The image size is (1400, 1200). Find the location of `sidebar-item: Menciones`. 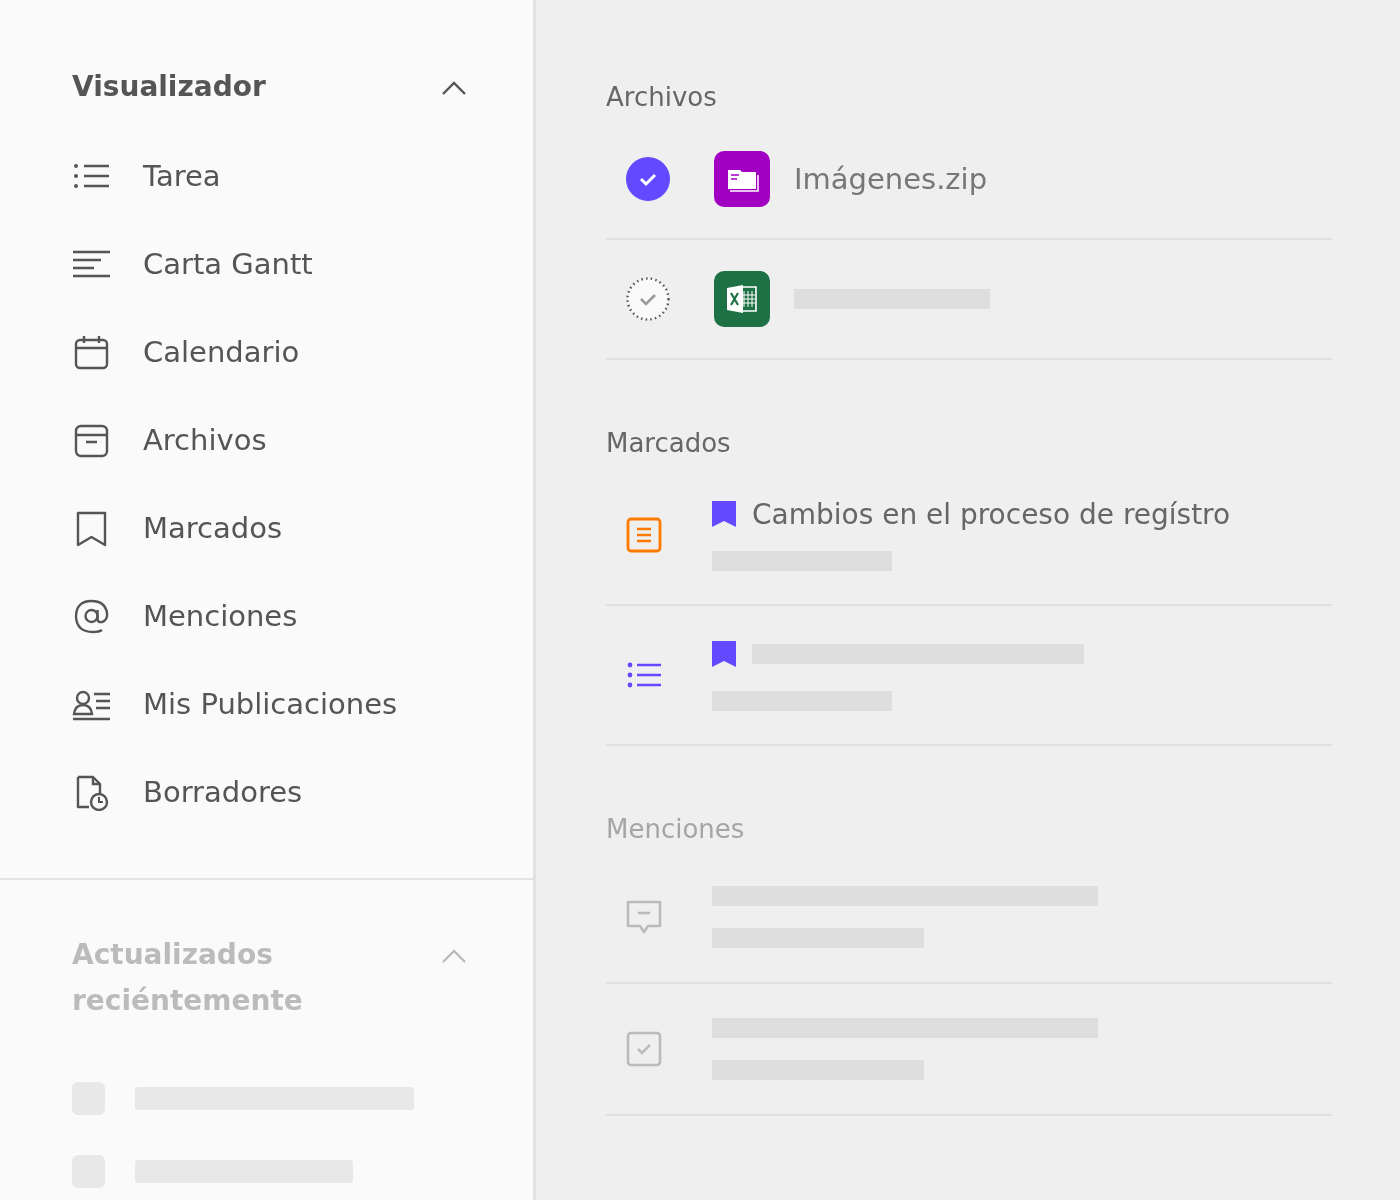

sidebar-item: Menciones is located at coordinates (269, 616).